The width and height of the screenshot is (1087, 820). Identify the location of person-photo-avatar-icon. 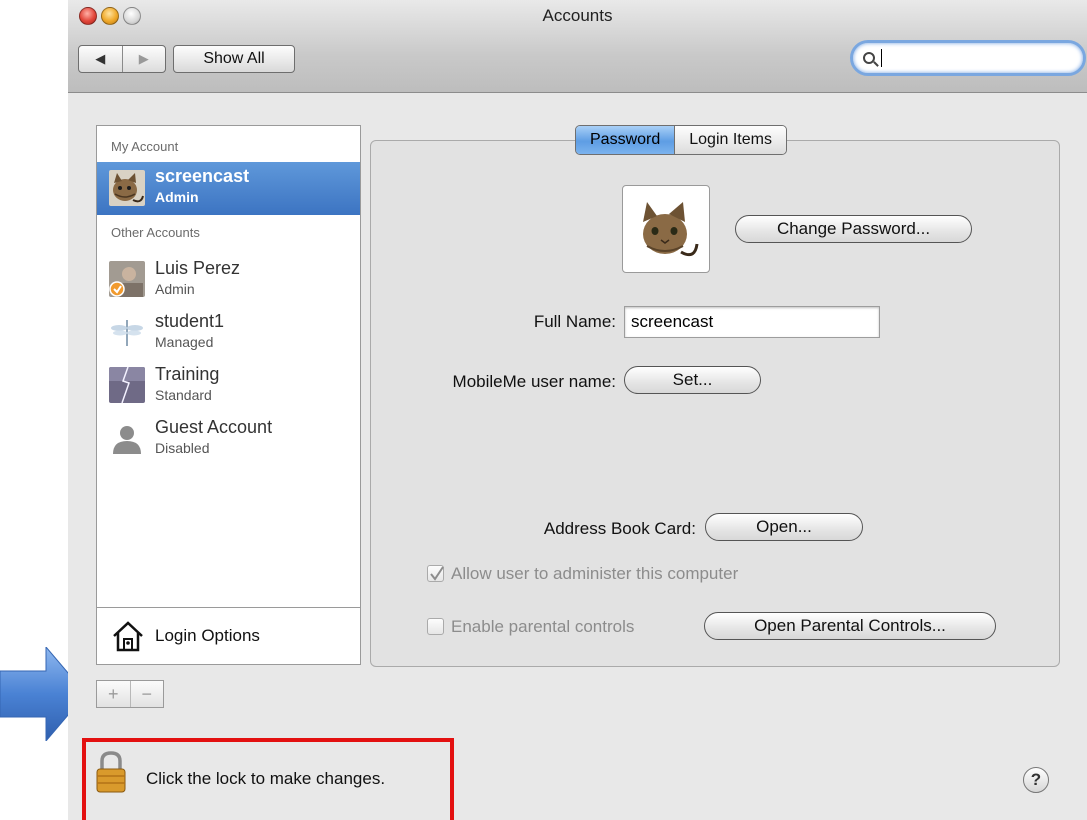
(127, 279).